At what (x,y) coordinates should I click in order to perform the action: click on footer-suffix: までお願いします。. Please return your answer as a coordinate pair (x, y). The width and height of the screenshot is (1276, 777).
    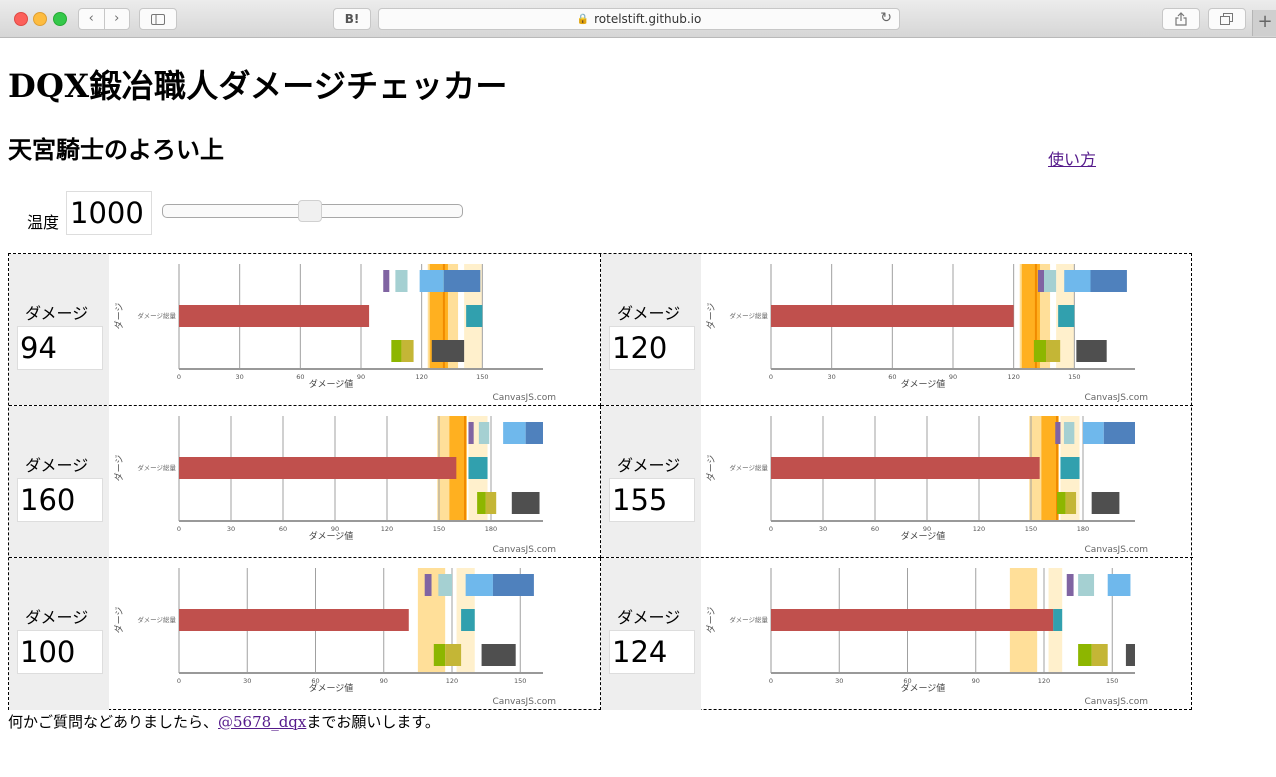
    Looking at the image, I should click on (373, 722).